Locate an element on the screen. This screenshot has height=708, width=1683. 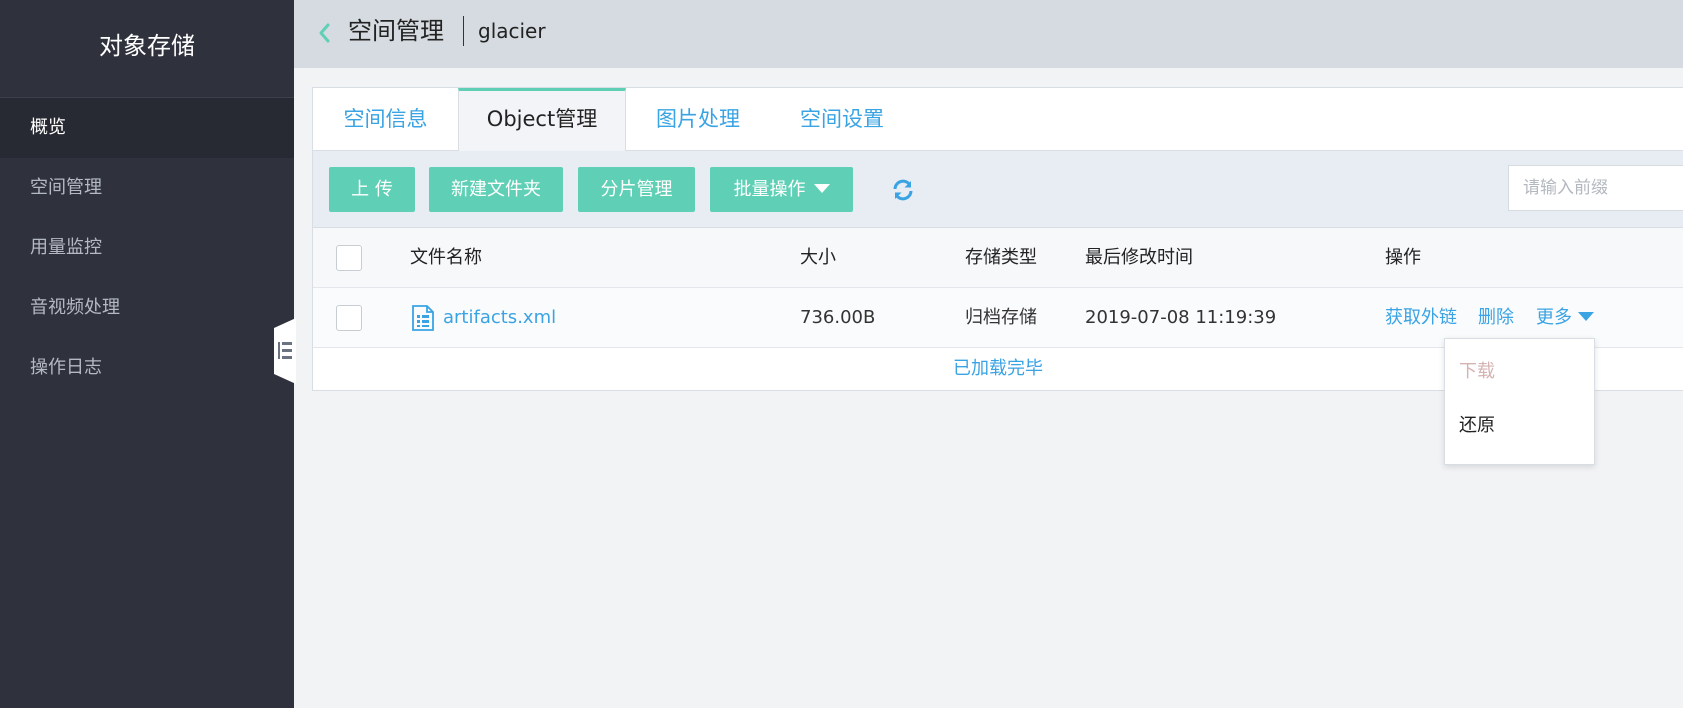
chevron-left-icon is located at coordinates (325, 33).